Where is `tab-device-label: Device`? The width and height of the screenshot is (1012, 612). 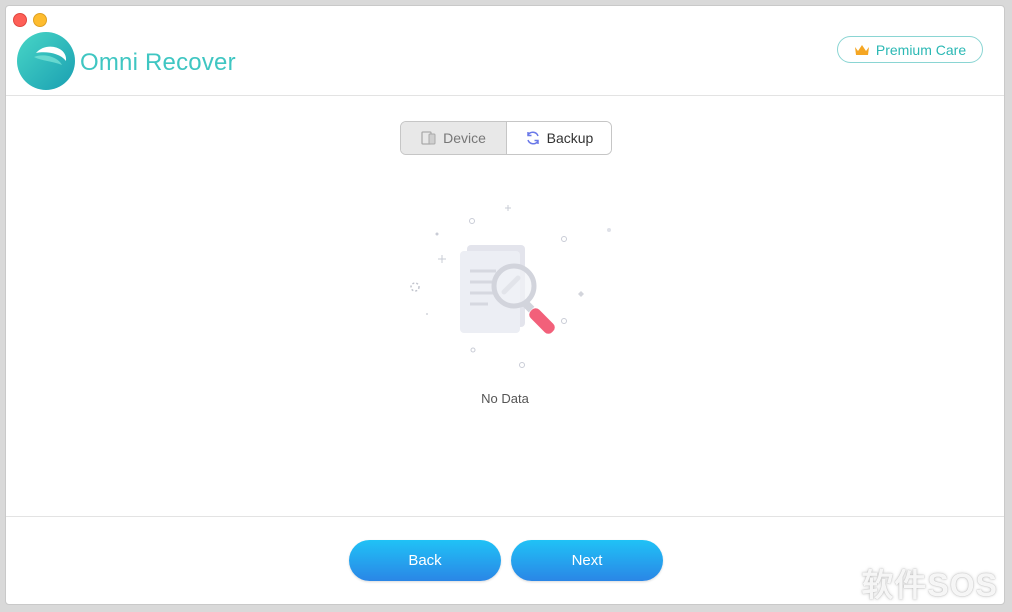 tab-device-label: Device is located at coordinates (464, 138).